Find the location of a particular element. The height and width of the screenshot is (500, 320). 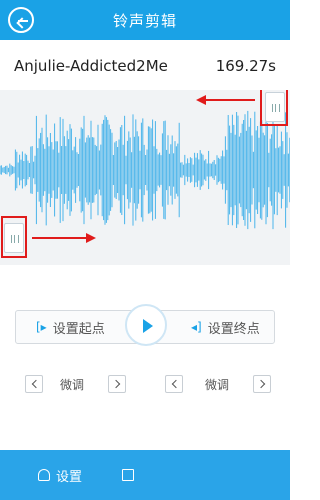

save-icon is located at coordinates (128, 475).